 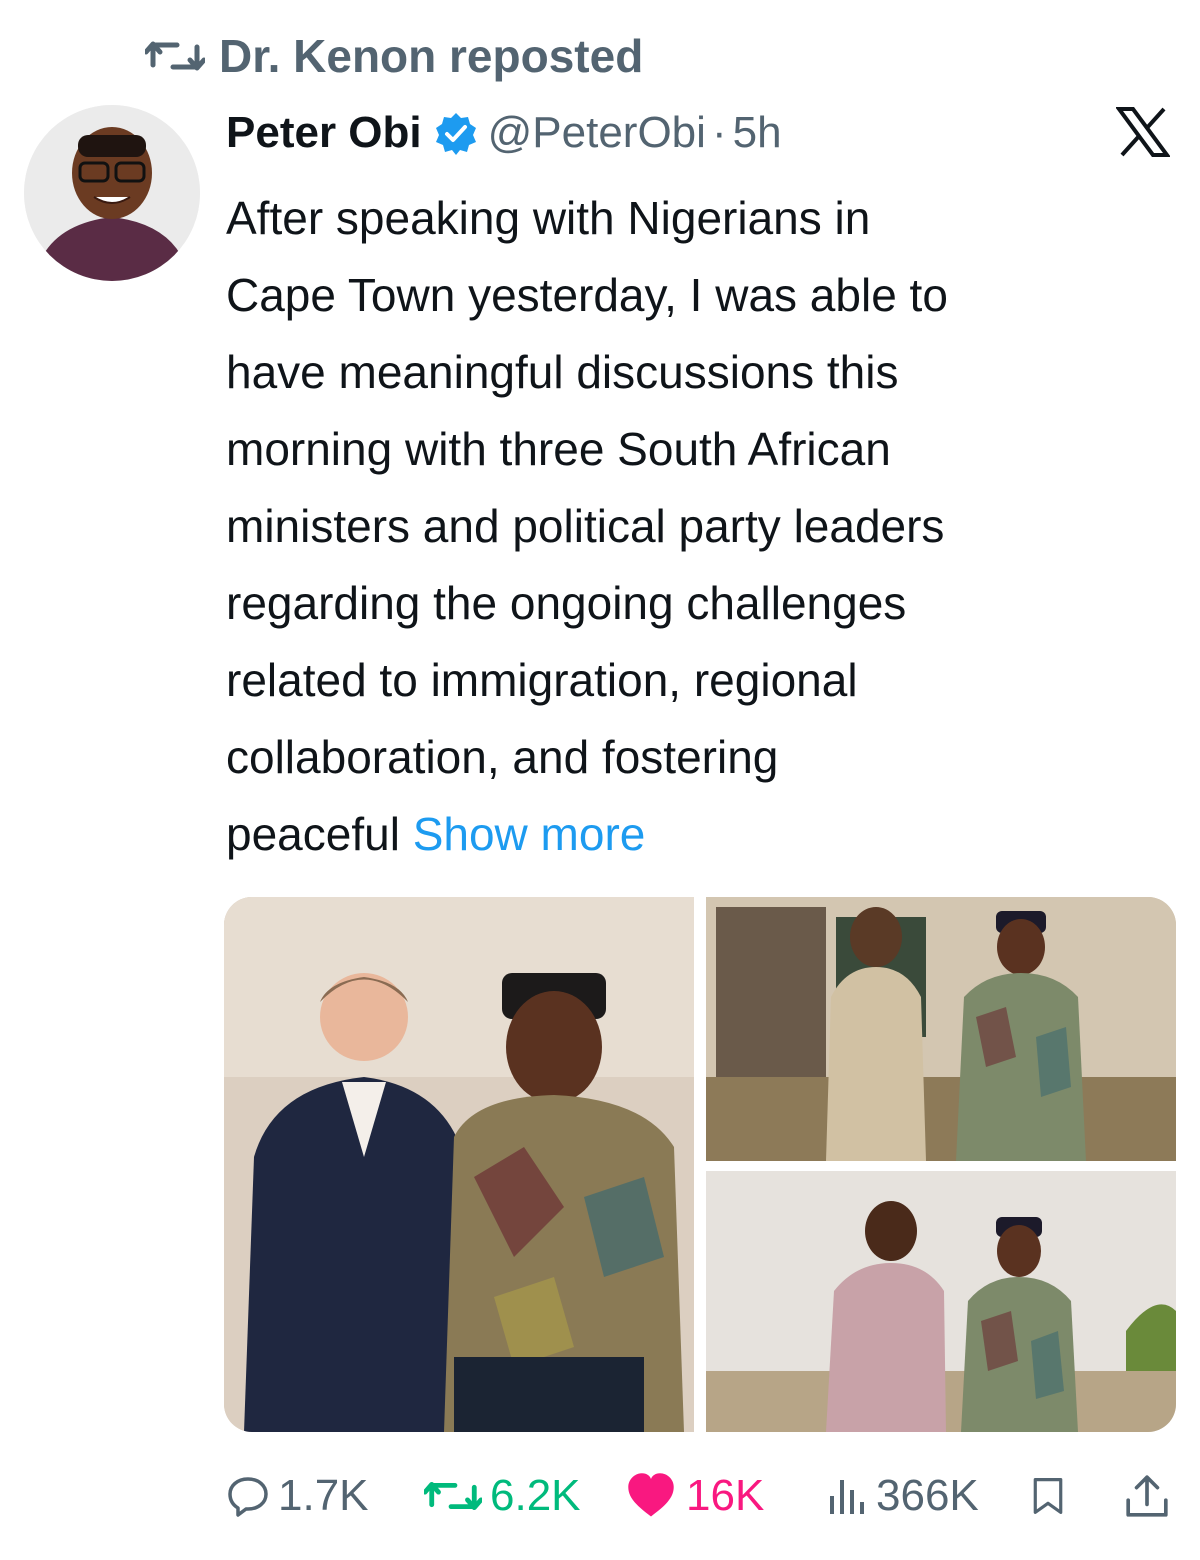 I want to click on tweet-time: 5h, so click(x=757, y=133).